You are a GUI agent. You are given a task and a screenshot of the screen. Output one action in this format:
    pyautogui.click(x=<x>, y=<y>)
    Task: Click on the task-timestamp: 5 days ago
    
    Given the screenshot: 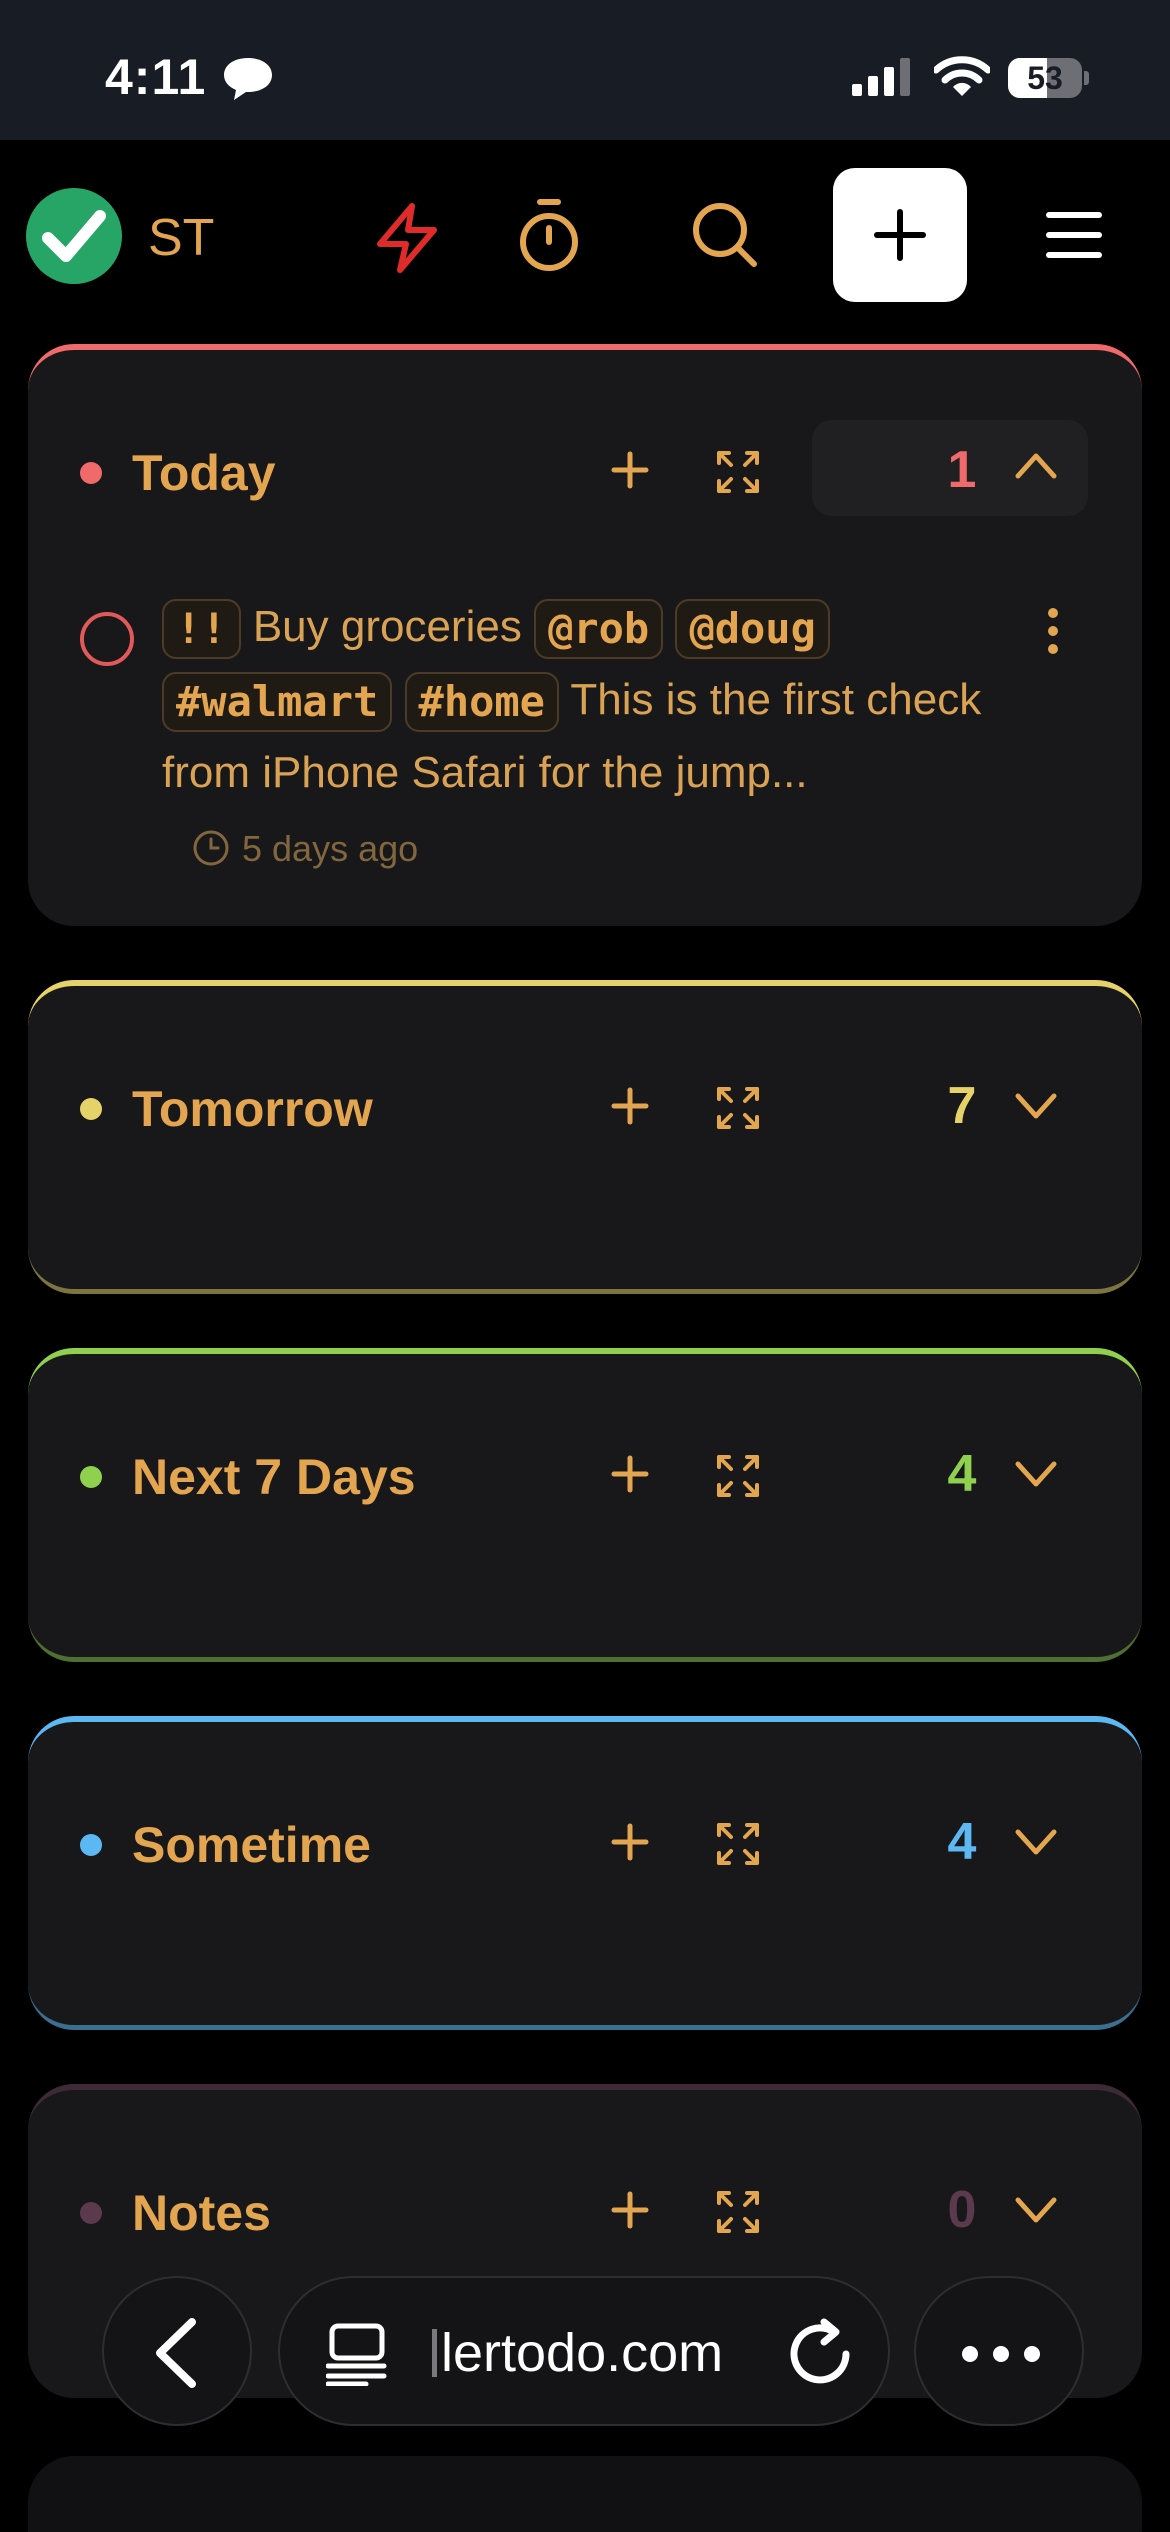 What is the action you would take?
    pyautogui.click(x=305, y=848)
    